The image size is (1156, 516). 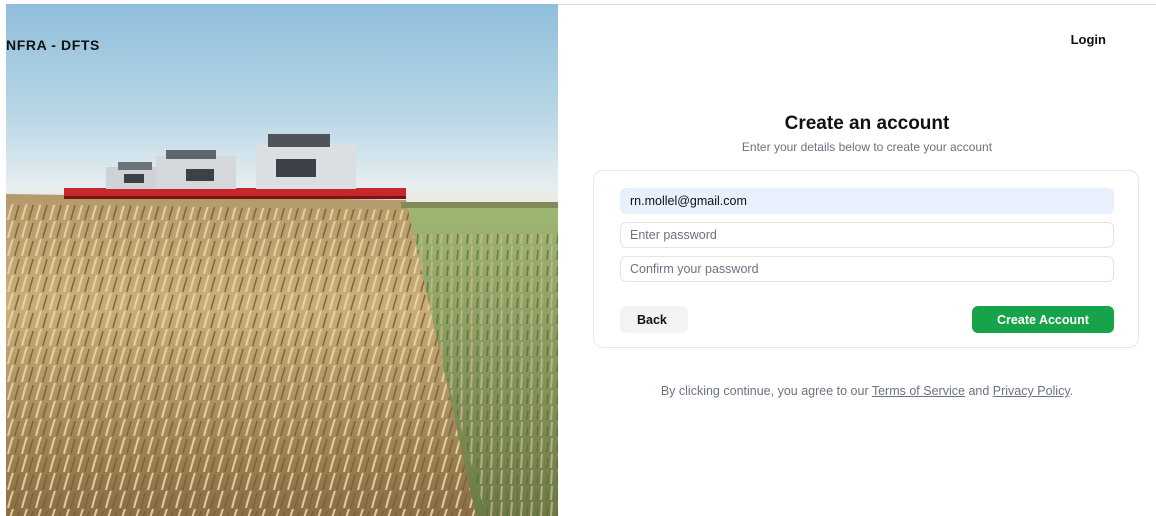 What do you see at coordinates (867, 201) in the screenshot?
I see `email-field` at bounding box center [867, 201].